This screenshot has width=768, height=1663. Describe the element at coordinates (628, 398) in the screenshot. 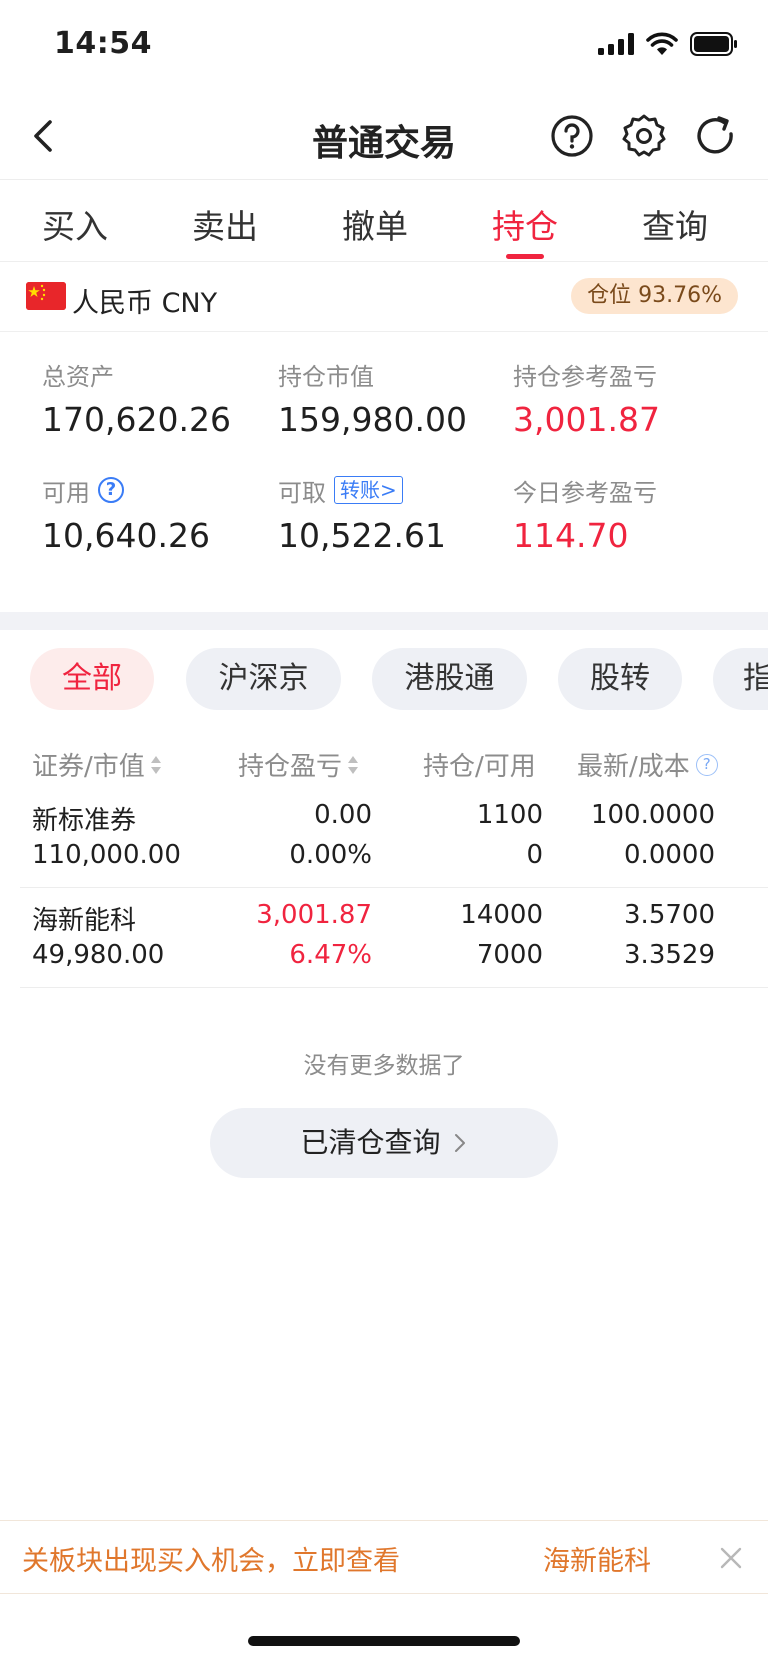

I see `reference-pnl: 持仓参考盈亏 3,001.87` at that location.